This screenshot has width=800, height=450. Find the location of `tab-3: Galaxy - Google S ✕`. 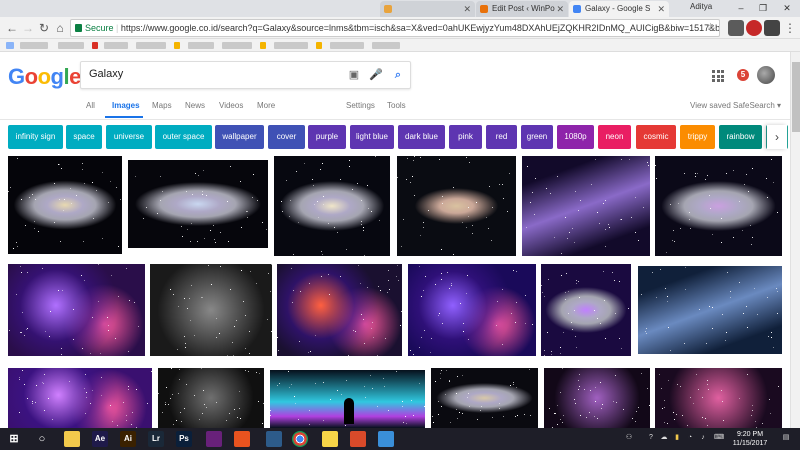

tab-3: Galaxy - Google S ✕ is located at coordinates (619, 9).